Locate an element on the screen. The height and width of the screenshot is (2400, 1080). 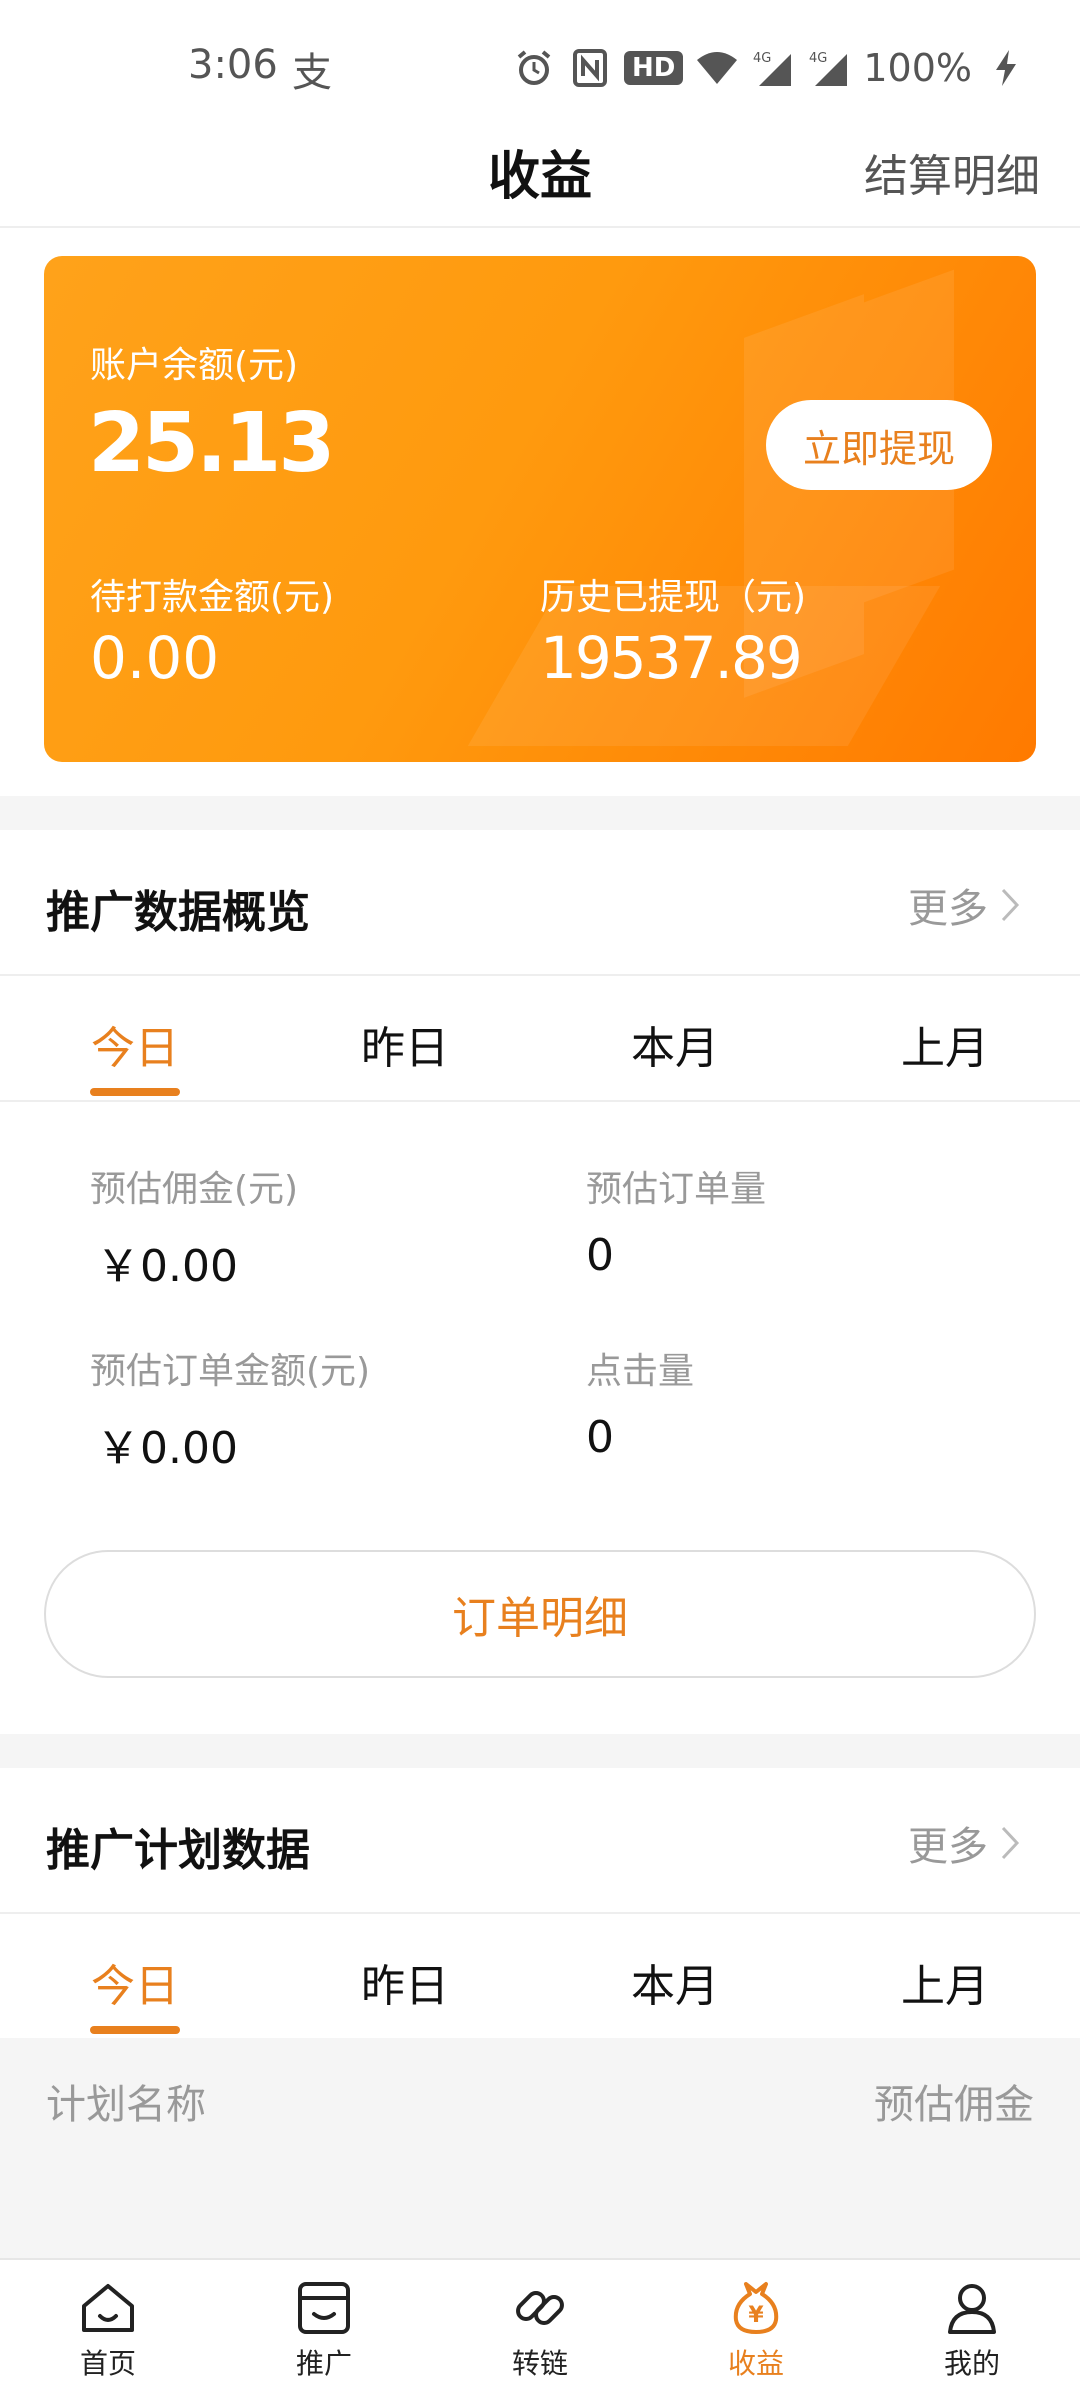
nav-home: 首页 is located at coordinates (108, 2330).